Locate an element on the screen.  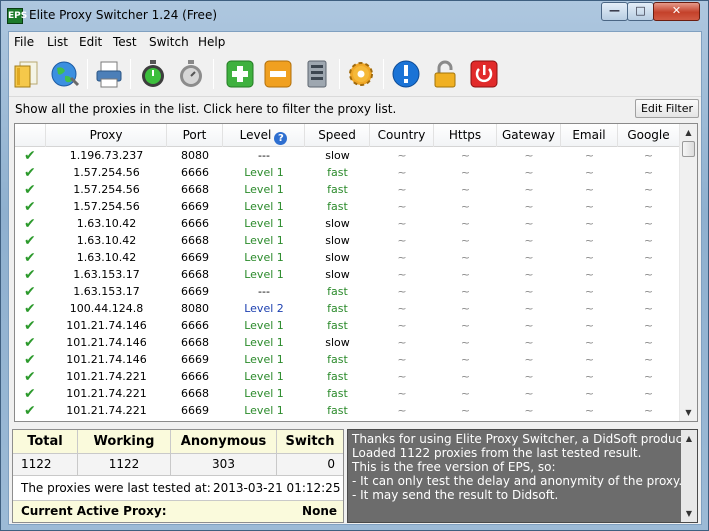
column-header-status is located at coordinates (30, 135).